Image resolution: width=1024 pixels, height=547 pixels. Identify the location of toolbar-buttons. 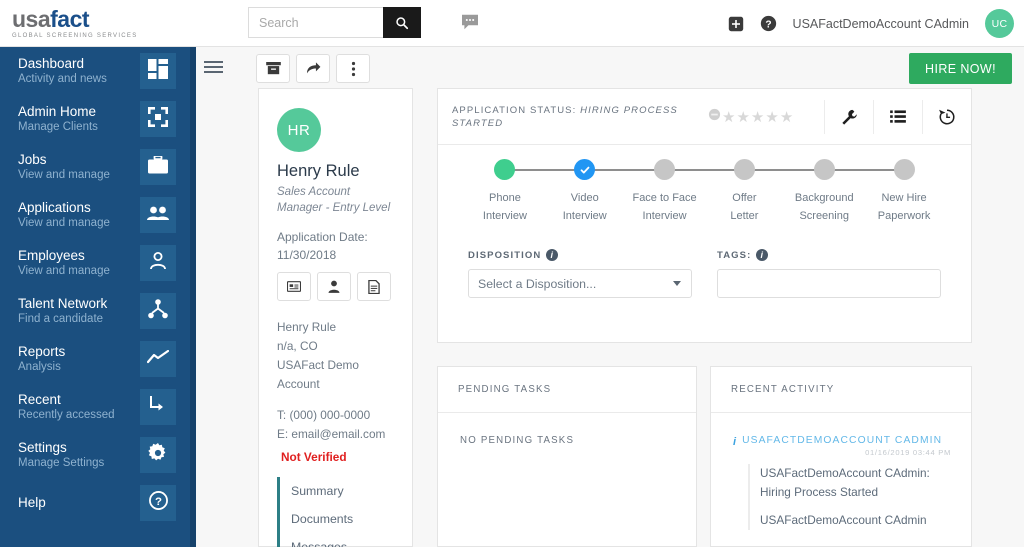
(313, 68).